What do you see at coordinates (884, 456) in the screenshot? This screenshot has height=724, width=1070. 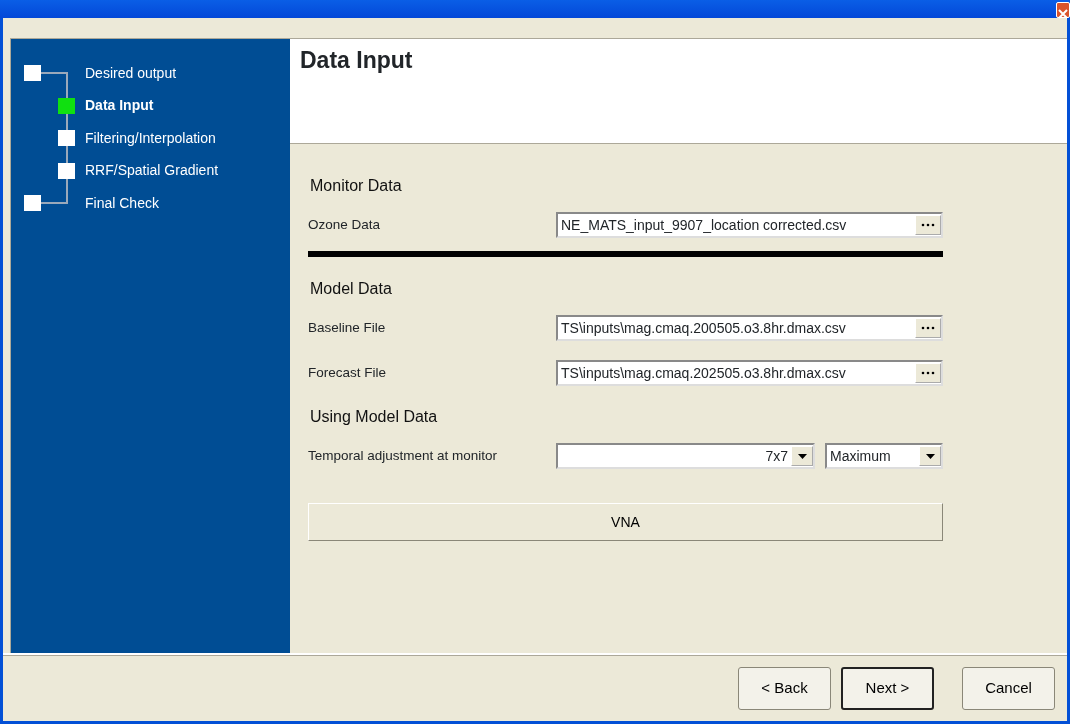 I see `dropdown: Maximum` at bounding box center [884, 456].